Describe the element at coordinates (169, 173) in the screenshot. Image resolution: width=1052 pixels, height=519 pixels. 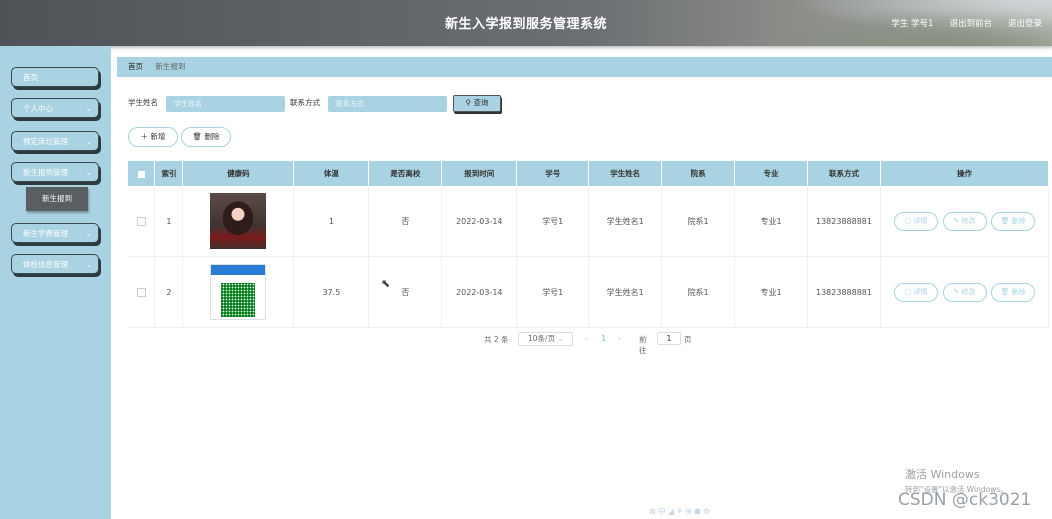
I see `column-header: 索引` at that location.